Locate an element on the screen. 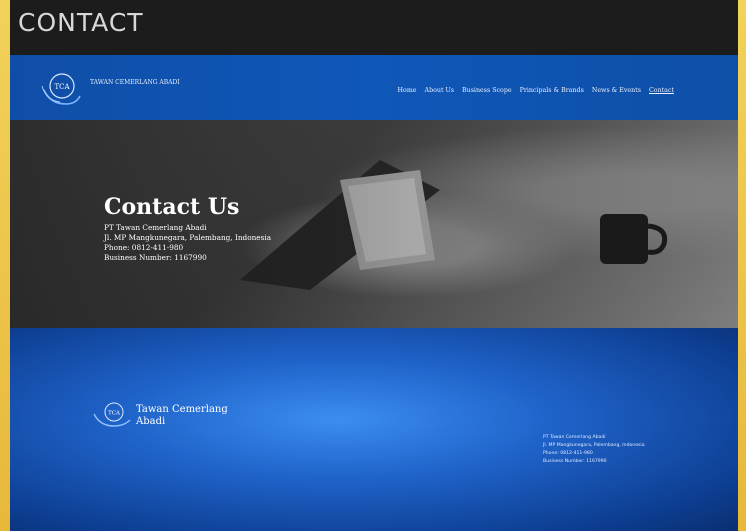 The width and height of the screenshot is (746, 531). footer-logo-icon: TCA is located at coordinates (112, 413).